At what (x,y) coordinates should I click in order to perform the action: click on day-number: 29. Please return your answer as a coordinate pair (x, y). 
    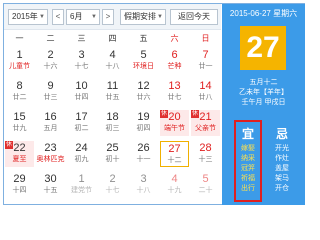
    Looking at the image, I should click on (19, 179).